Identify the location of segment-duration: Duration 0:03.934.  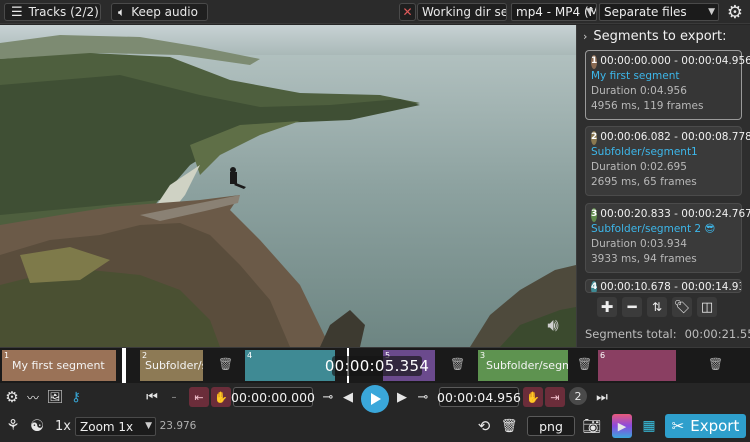
(639, 244).